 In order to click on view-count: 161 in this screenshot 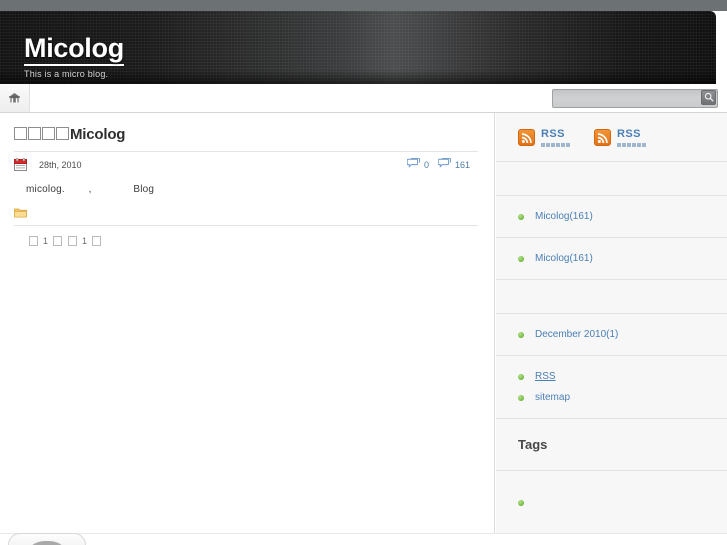, I will do `click(453, 164)`.